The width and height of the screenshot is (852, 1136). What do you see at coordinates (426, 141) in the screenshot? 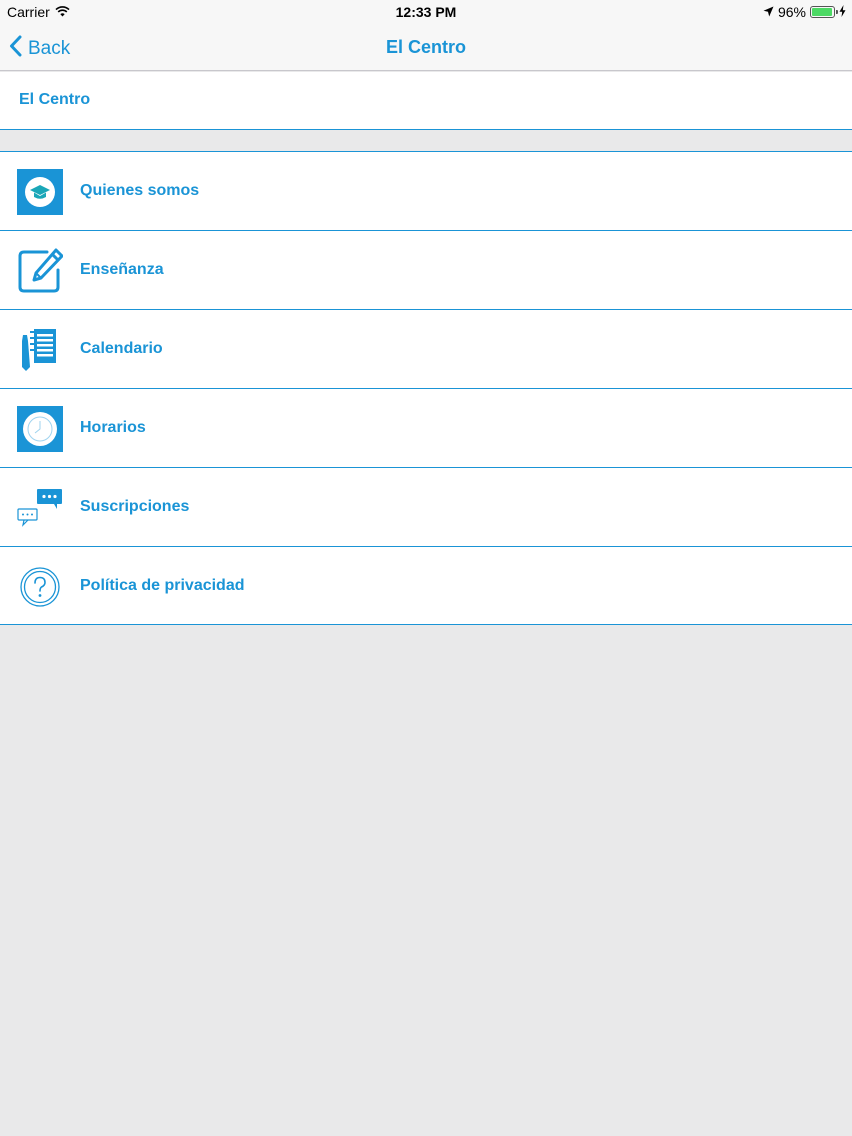
I see `section-separator` at bounding box center [426, 141].